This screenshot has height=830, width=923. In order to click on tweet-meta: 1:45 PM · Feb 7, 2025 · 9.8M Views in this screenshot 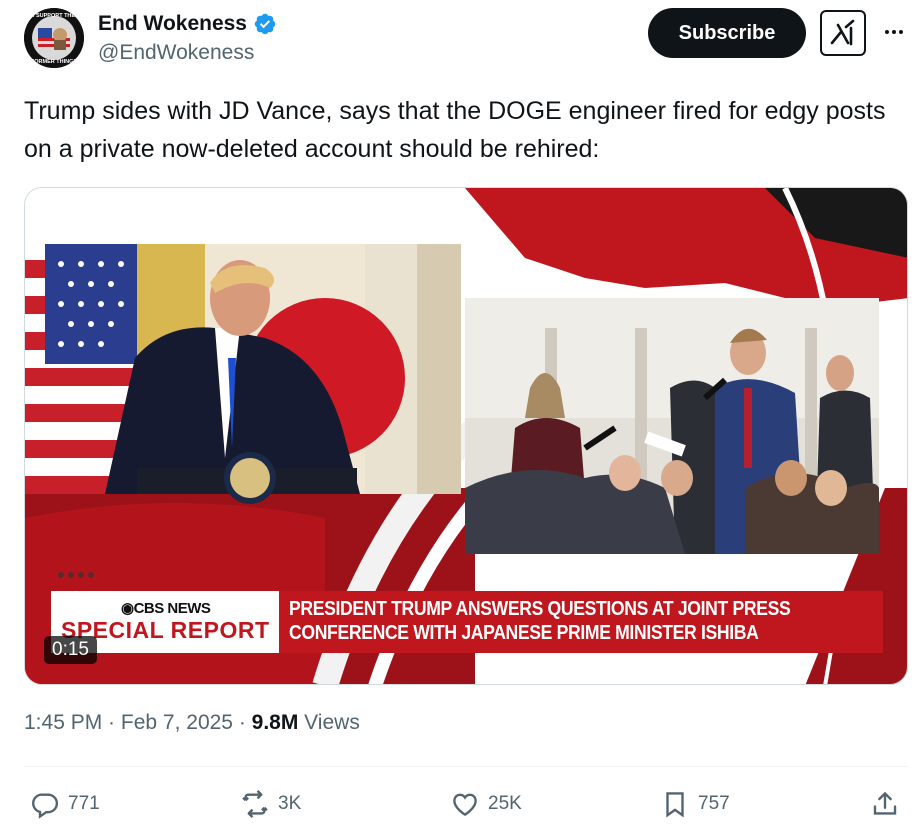, I will do `click(192, 723)`.